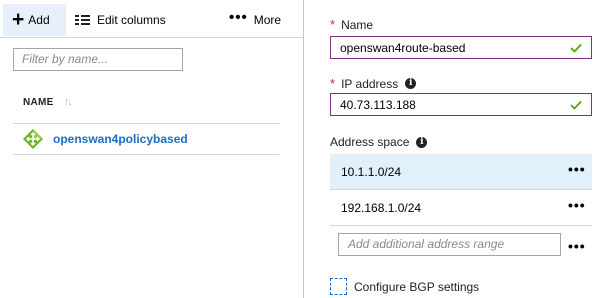 The image size is (604, 298). I want to click on ip-address-label-text: IP address, so click(370, 83).